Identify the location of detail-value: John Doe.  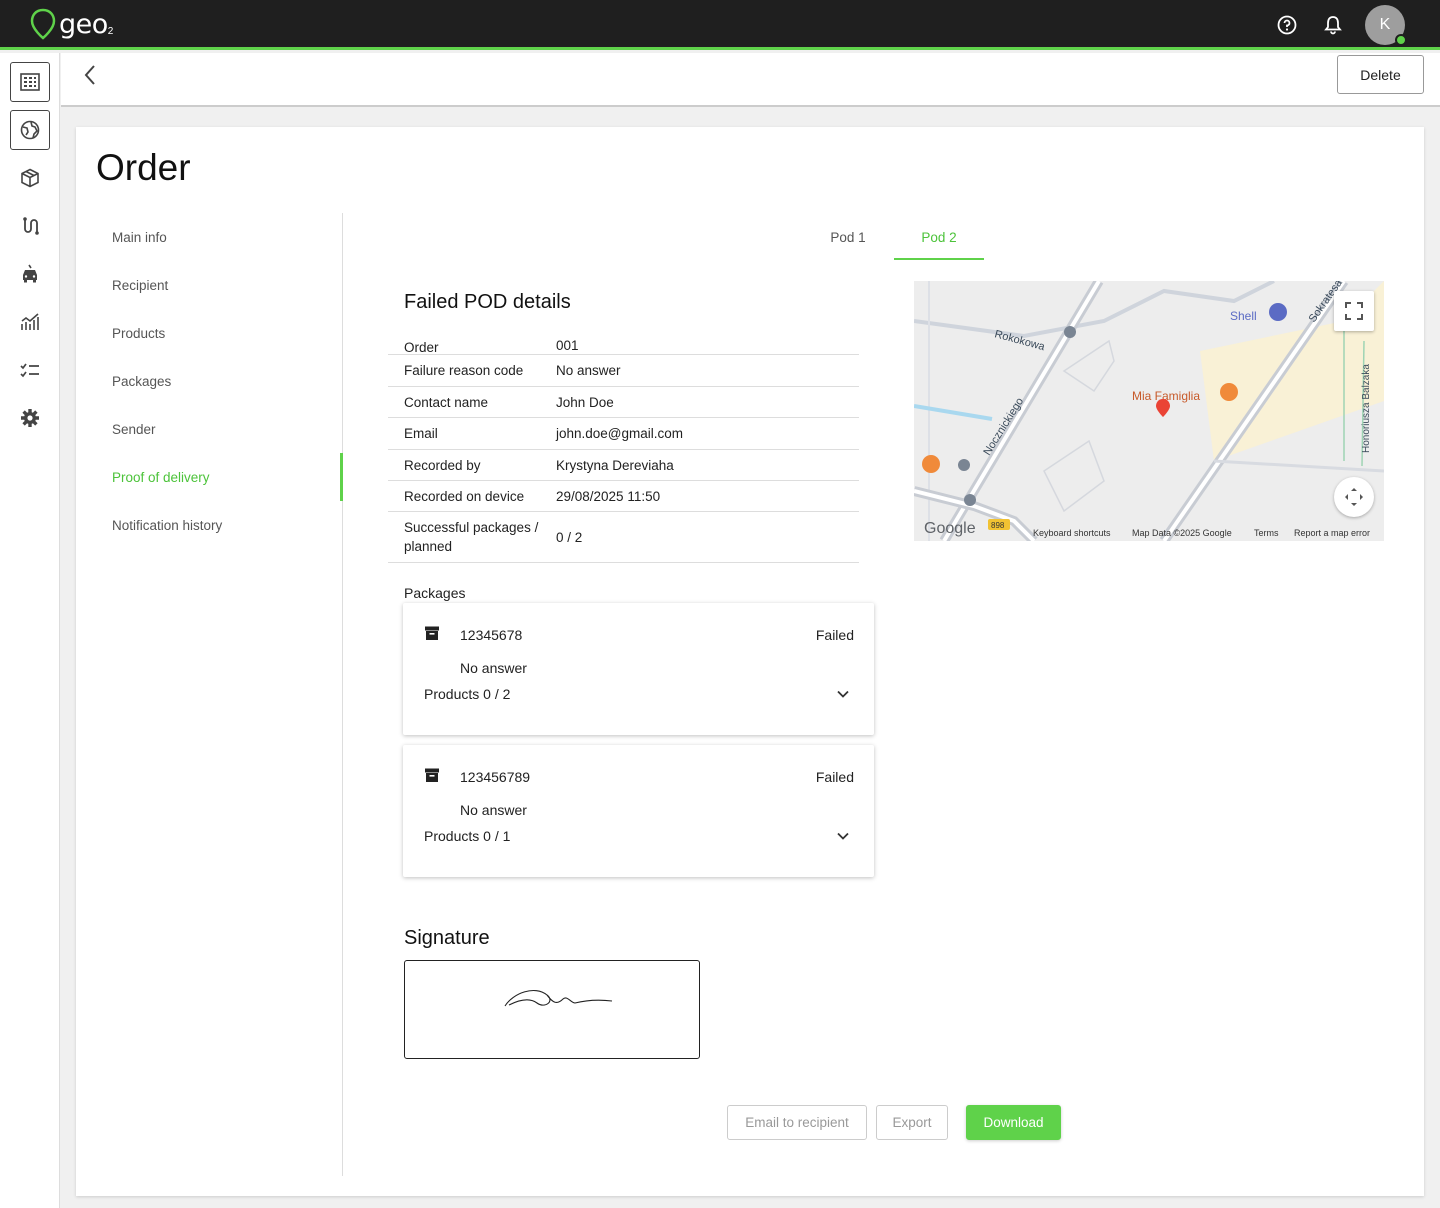
(585, 402).